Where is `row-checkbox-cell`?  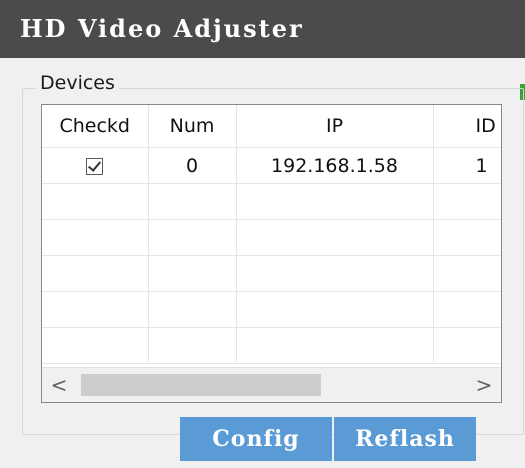 row-checkbox-cell is located at coordinates (95, 165).